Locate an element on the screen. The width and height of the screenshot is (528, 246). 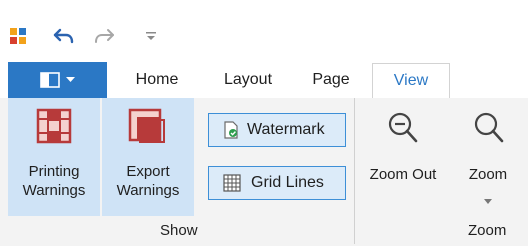
redo-icon is located at coordinates (105, 36).